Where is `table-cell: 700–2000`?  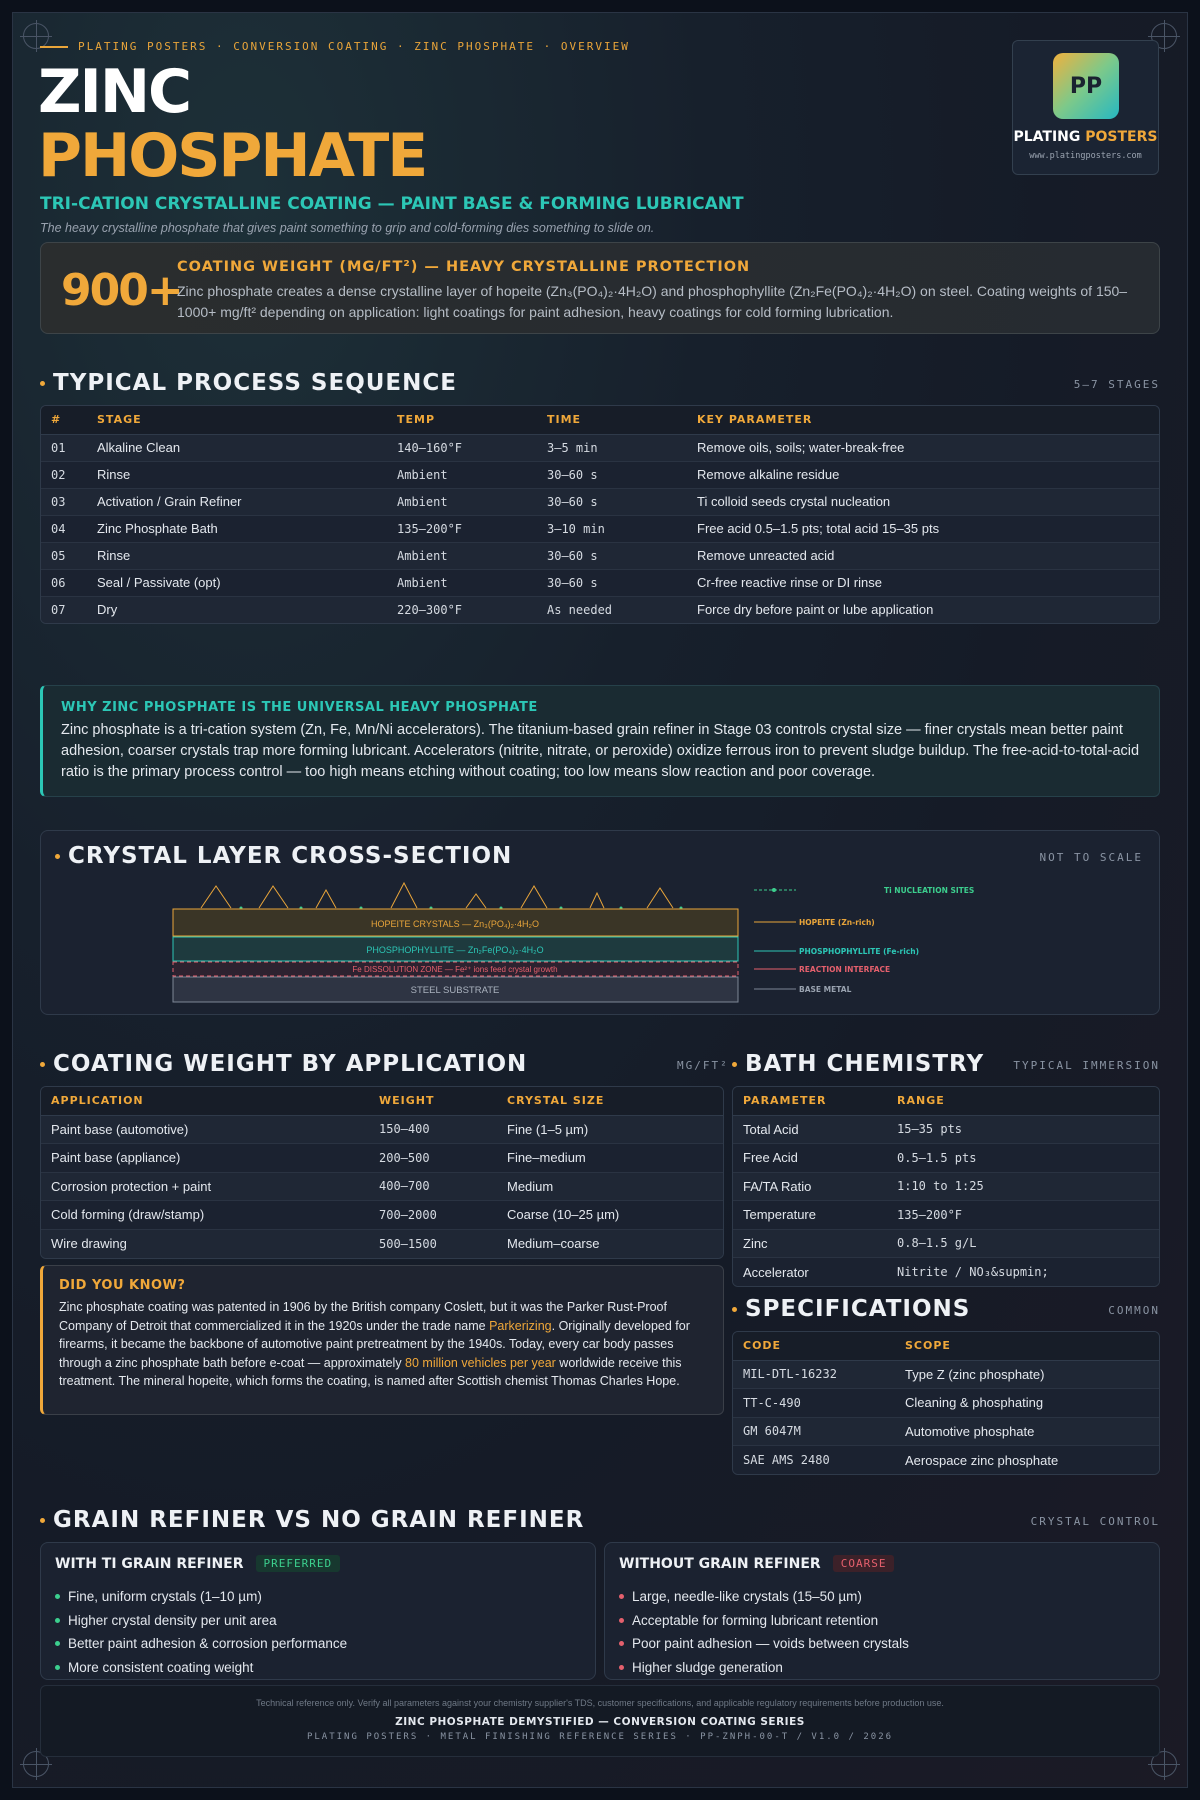
table-cell: 700–2000 is located at coordinates (433, 1215).